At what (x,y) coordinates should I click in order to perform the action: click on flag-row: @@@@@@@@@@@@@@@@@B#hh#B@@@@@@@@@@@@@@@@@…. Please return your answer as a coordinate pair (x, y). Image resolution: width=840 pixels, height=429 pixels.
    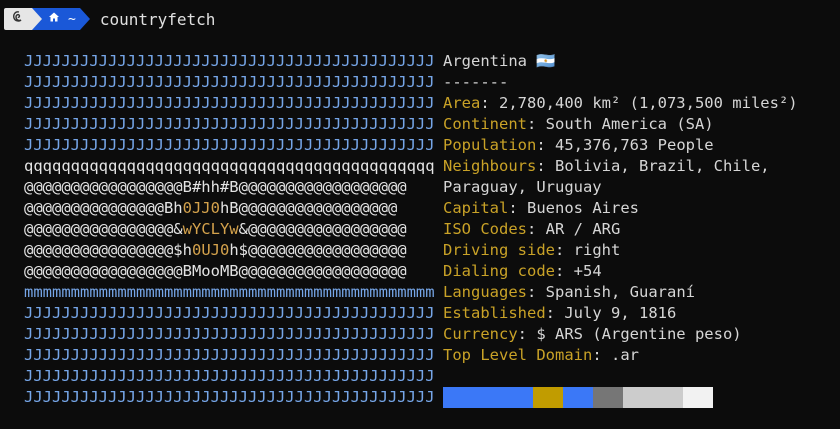
    Looking at the image, I should click on (229, 187).